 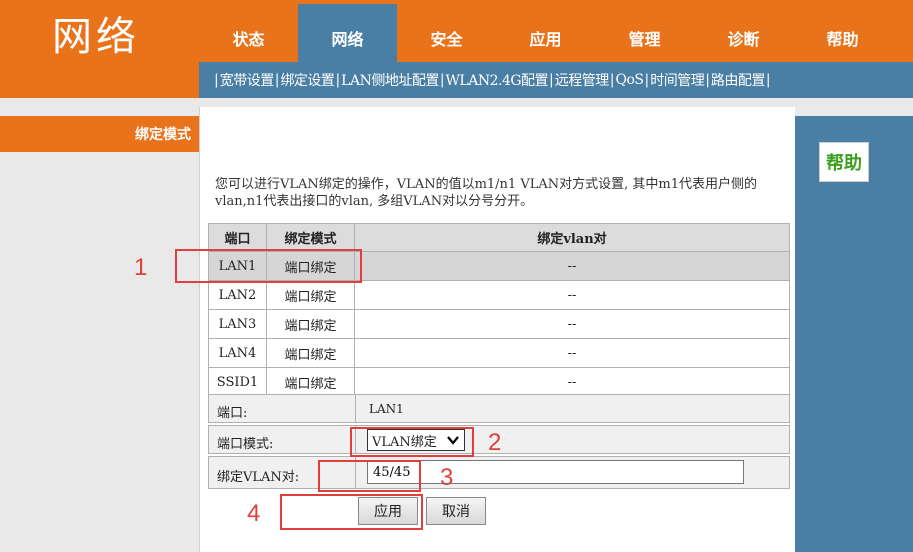 I want to click on port-row: 端口: LAN1, so click(x=499, y=408).